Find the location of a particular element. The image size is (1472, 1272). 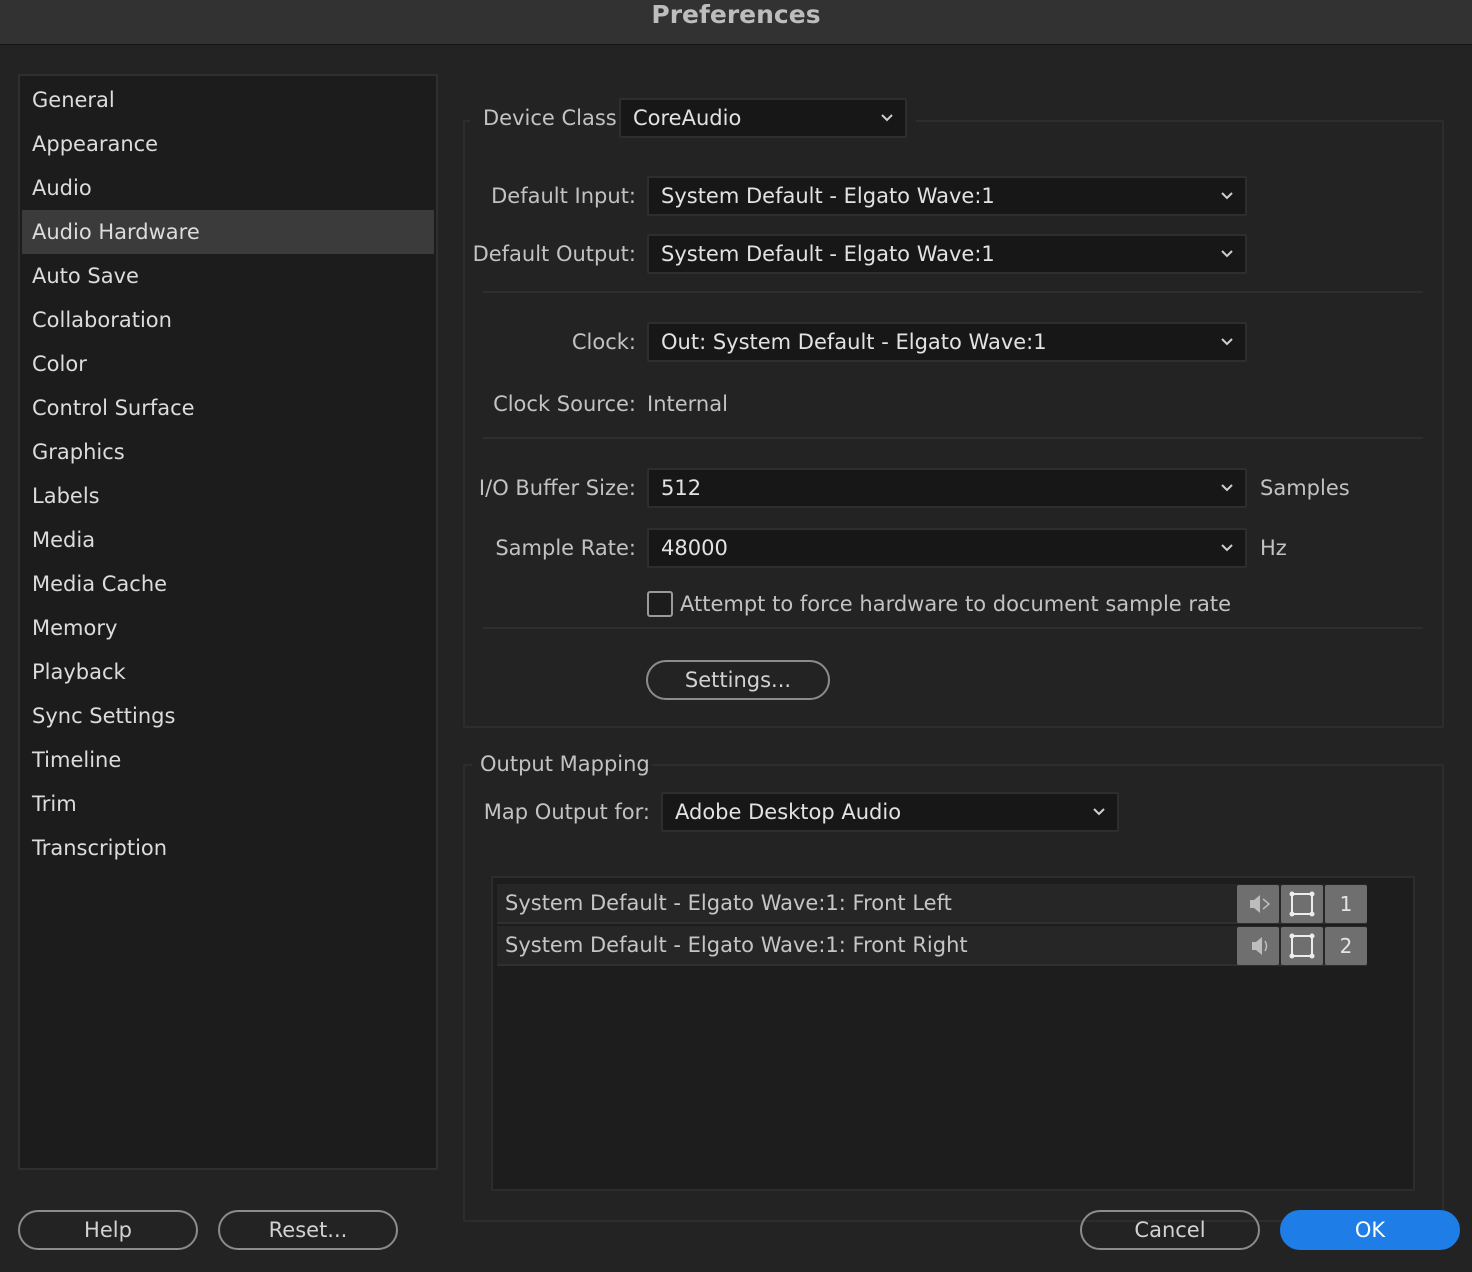

sidebar-item-appearance: Appearance is located at coordinates (228, 144).